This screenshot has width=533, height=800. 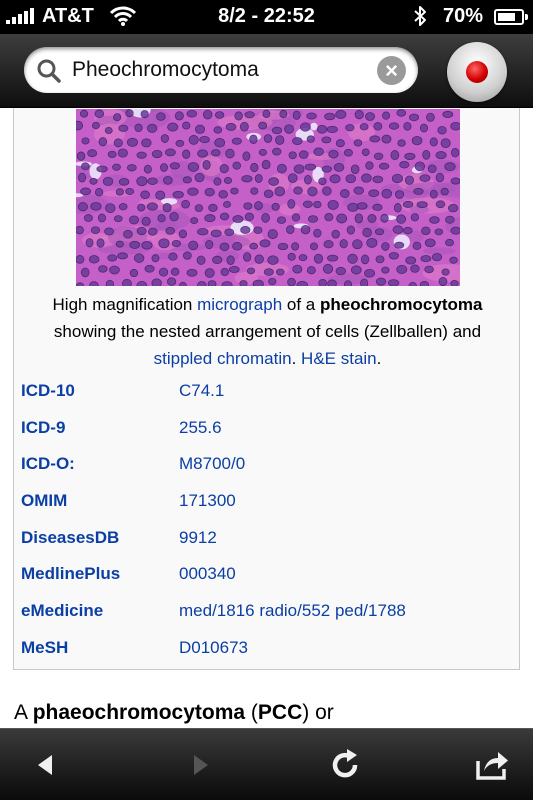 I want to click on bluetooth-icon, so click(x=420, y=16).